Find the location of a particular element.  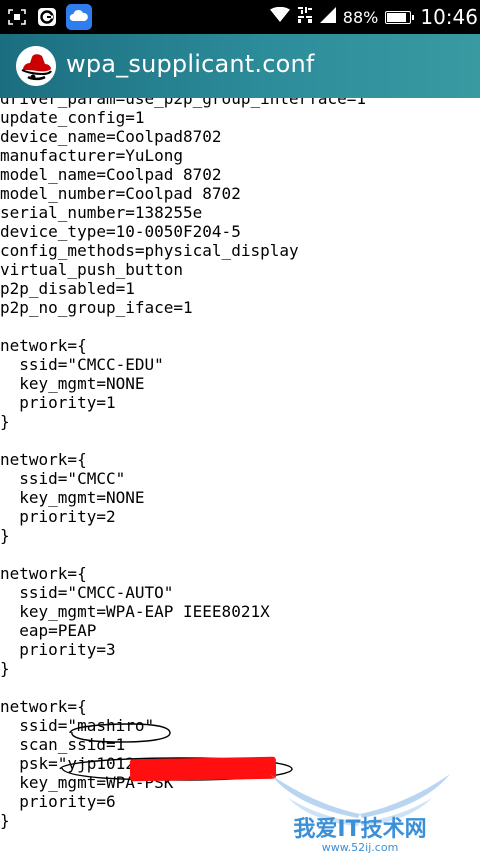

notification-icons is located at coordinates (49, 17).